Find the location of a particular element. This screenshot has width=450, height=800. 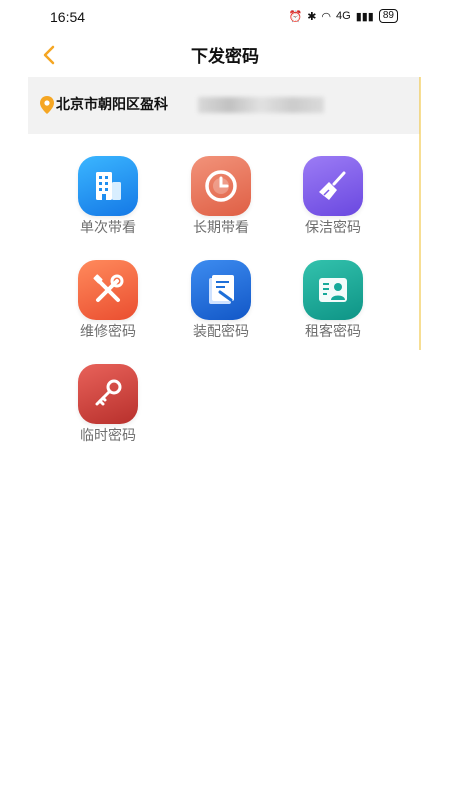

menu-item-label: 装配密码 is located at coordinates (221, 332).